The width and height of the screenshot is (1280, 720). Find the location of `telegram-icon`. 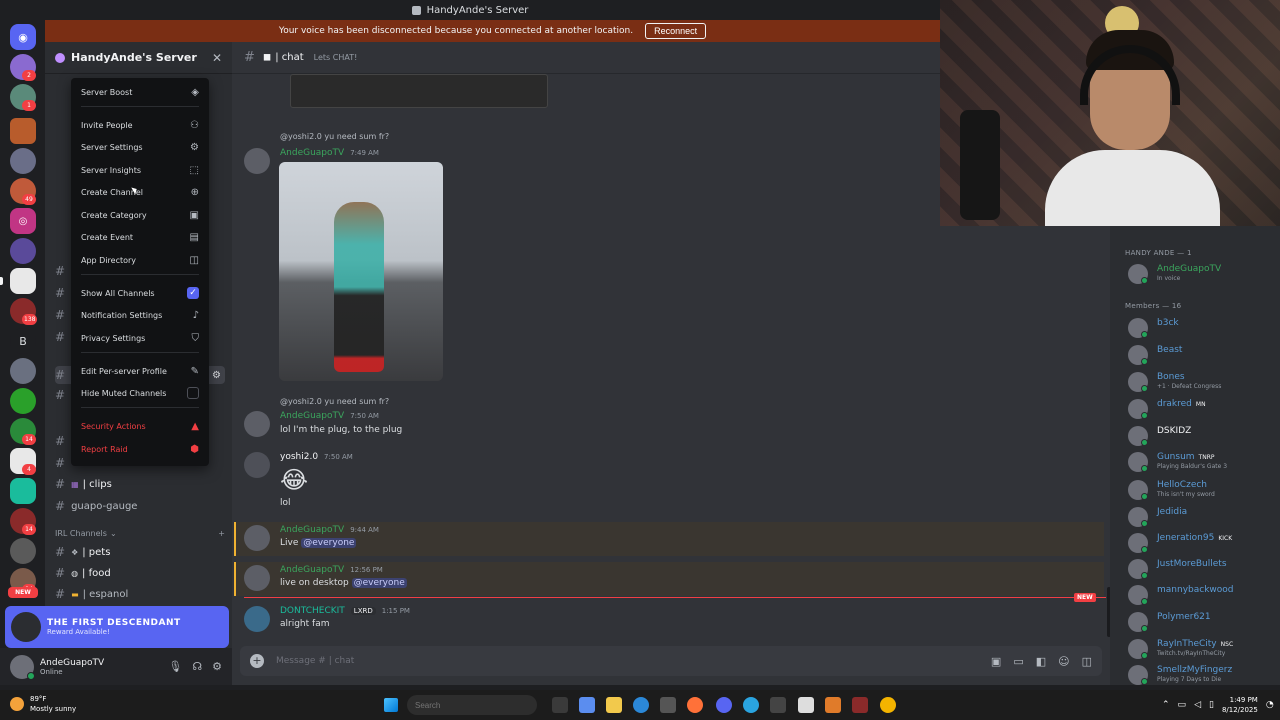

telegram-icon is located at coordinates (751, 705).